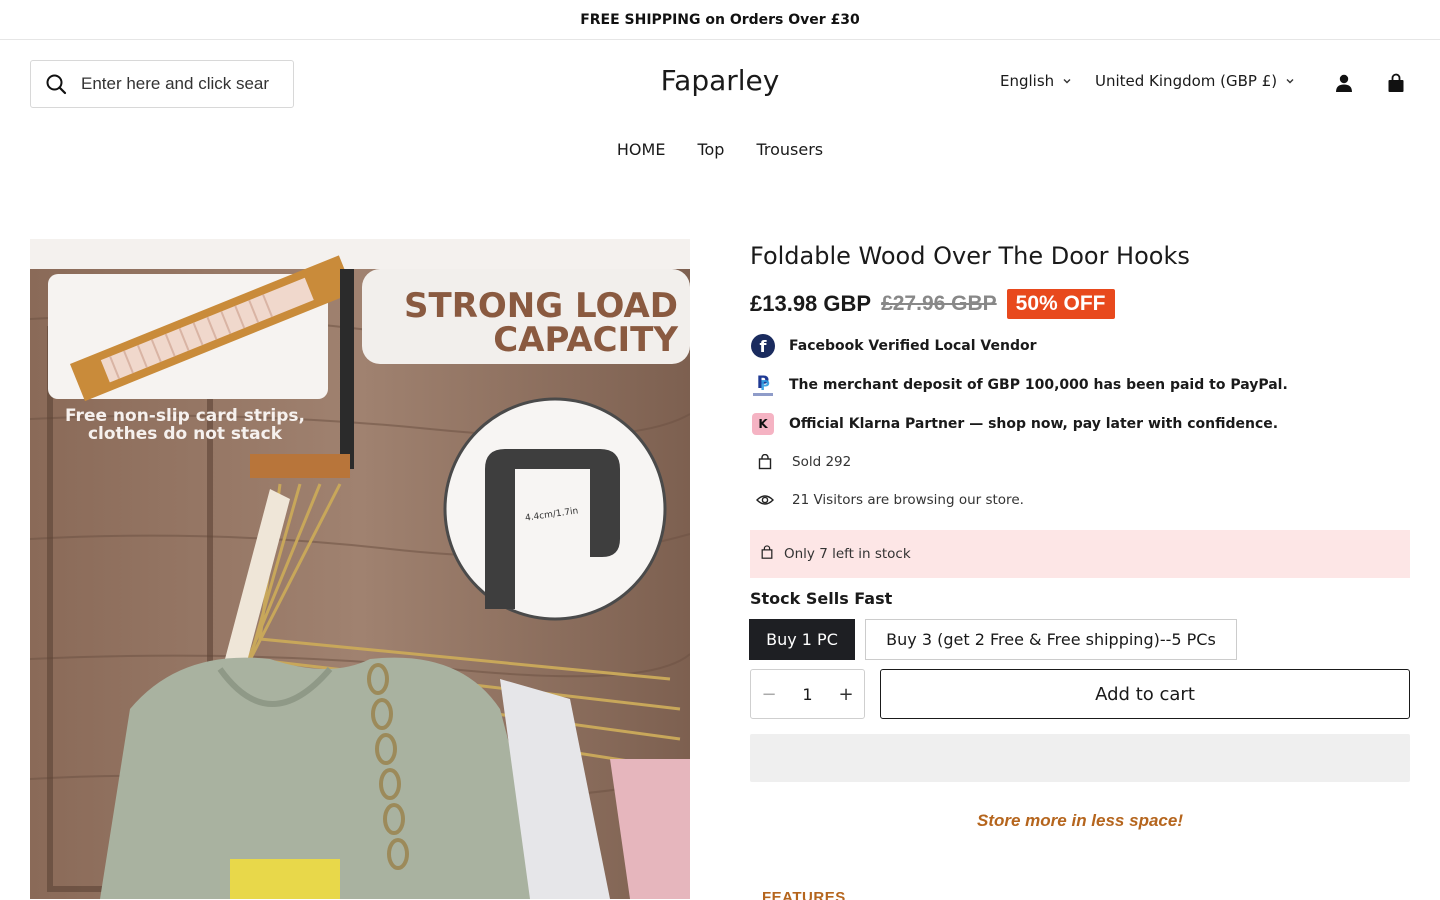  What do you see at coordinates (1027, 81) in the screenshot?
I see `language-label: English` at bounding box center [1027, 81].